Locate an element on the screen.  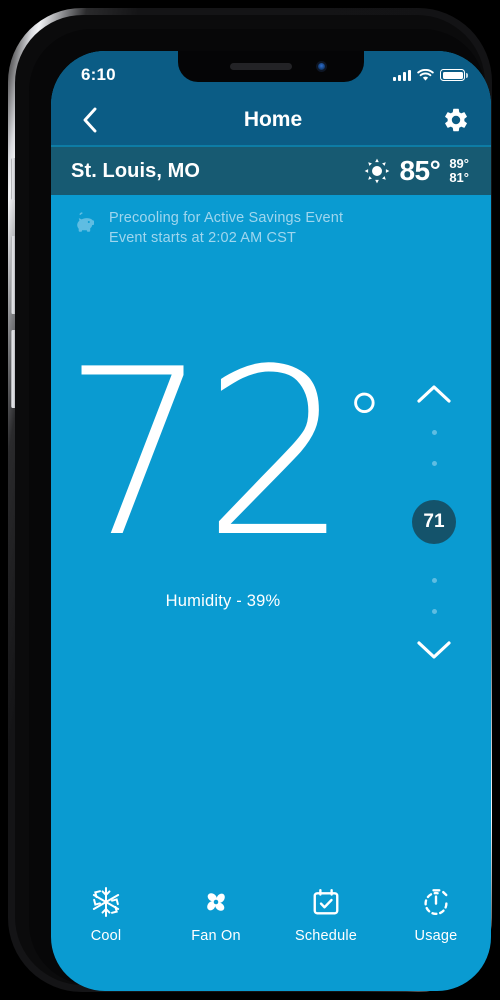
calendar-check-icon is located at coordinates (326, 901).